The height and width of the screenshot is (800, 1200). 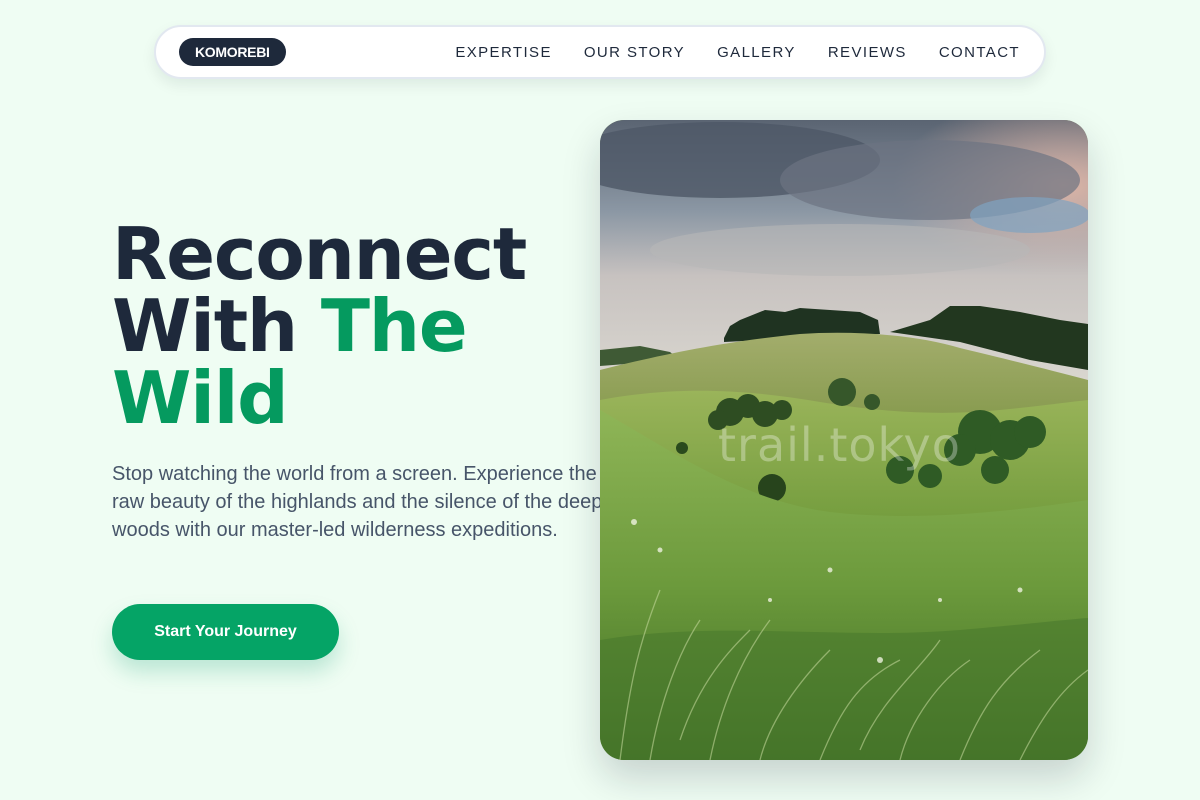 I want to click on nav-link-expertise: EXPERTISE, so click(x=503, y=52).